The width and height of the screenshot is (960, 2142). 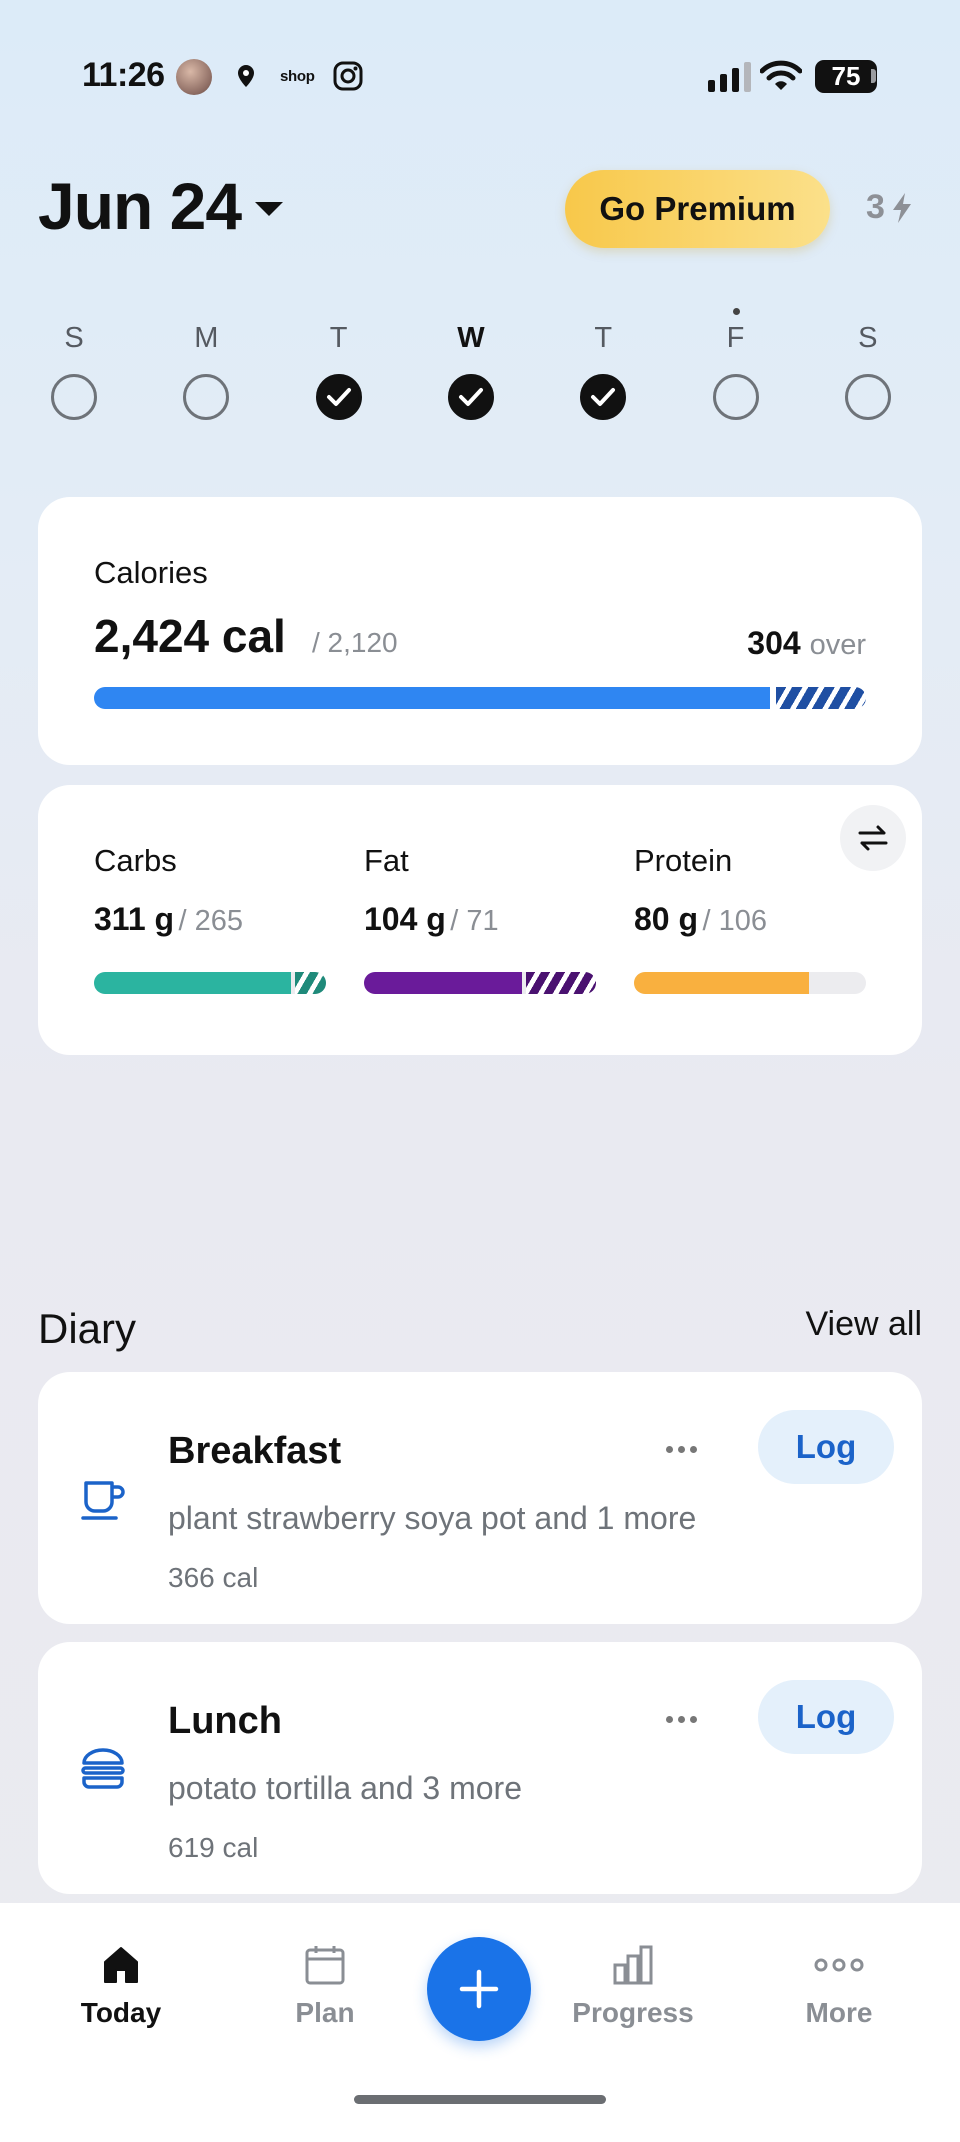 I want to click on calories-over-stripes, so click(x=820, y=698).